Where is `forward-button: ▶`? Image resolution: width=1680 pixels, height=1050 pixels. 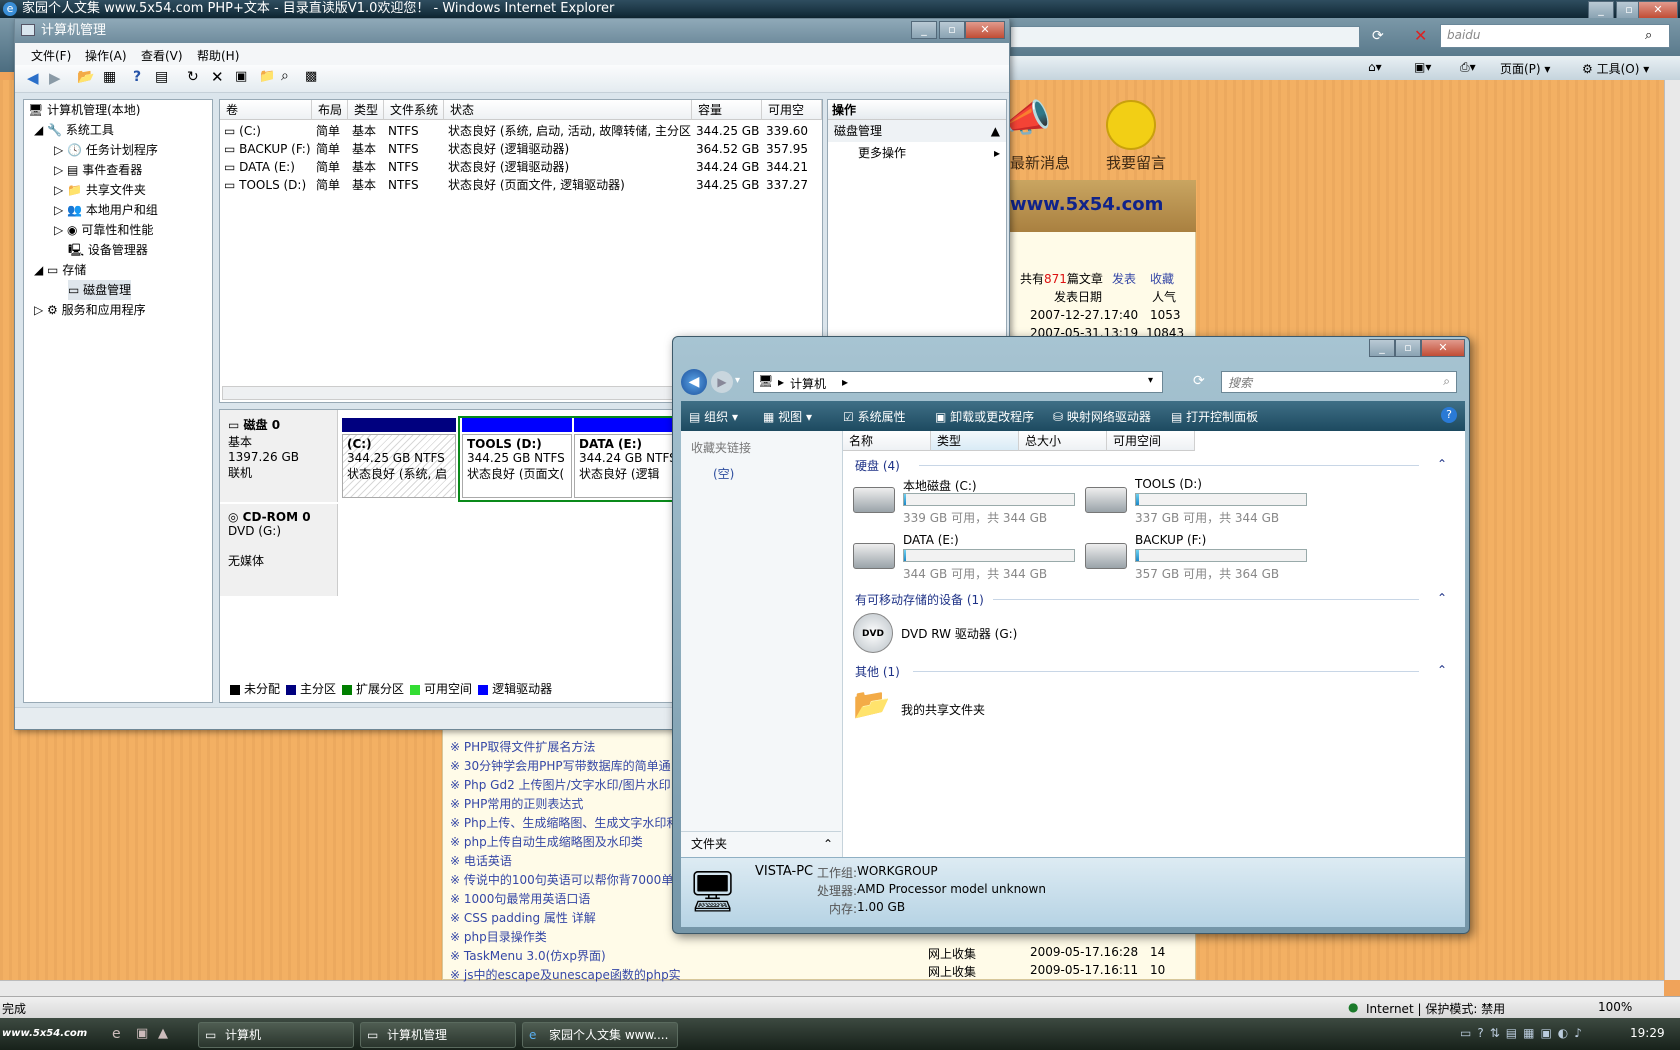
forward-button: ▶ is located at coordinates (722, 382).